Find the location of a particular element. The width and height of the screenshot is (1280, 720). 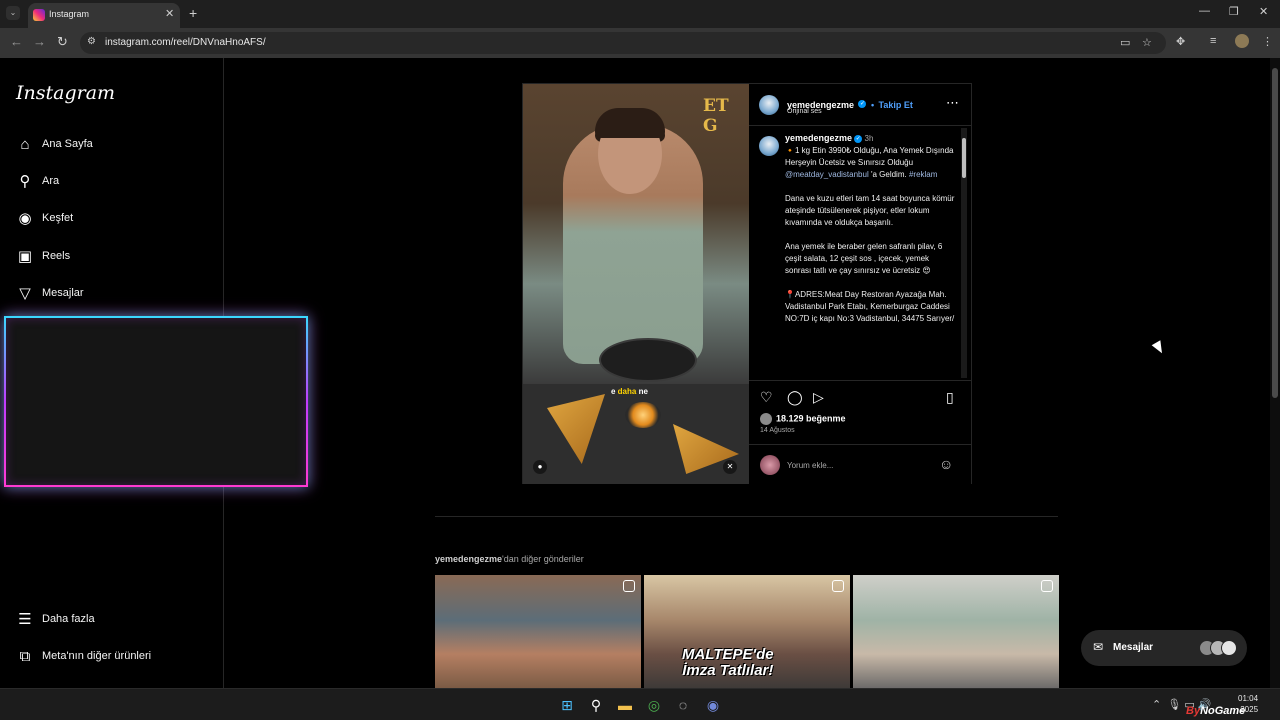

reels-icon: ▣ is located at coordinates (25, 256).